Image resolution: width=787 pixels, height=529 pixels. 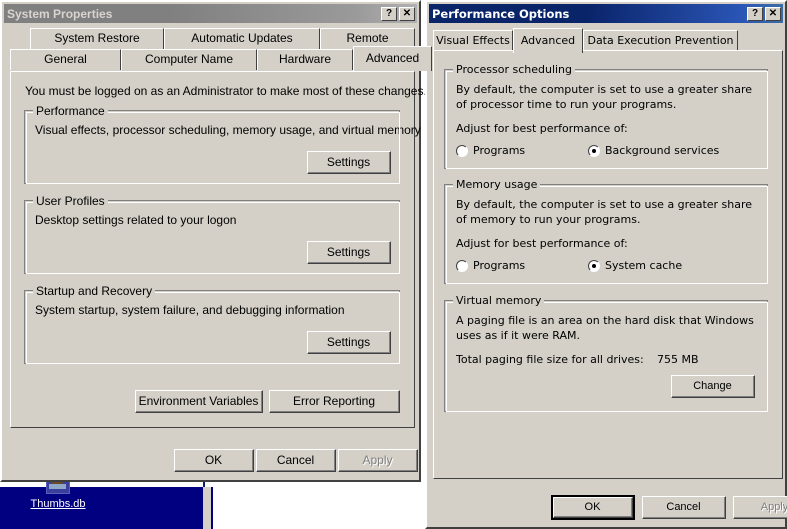 I want to click on radio-label: System cache, so click(x=644, y=265).